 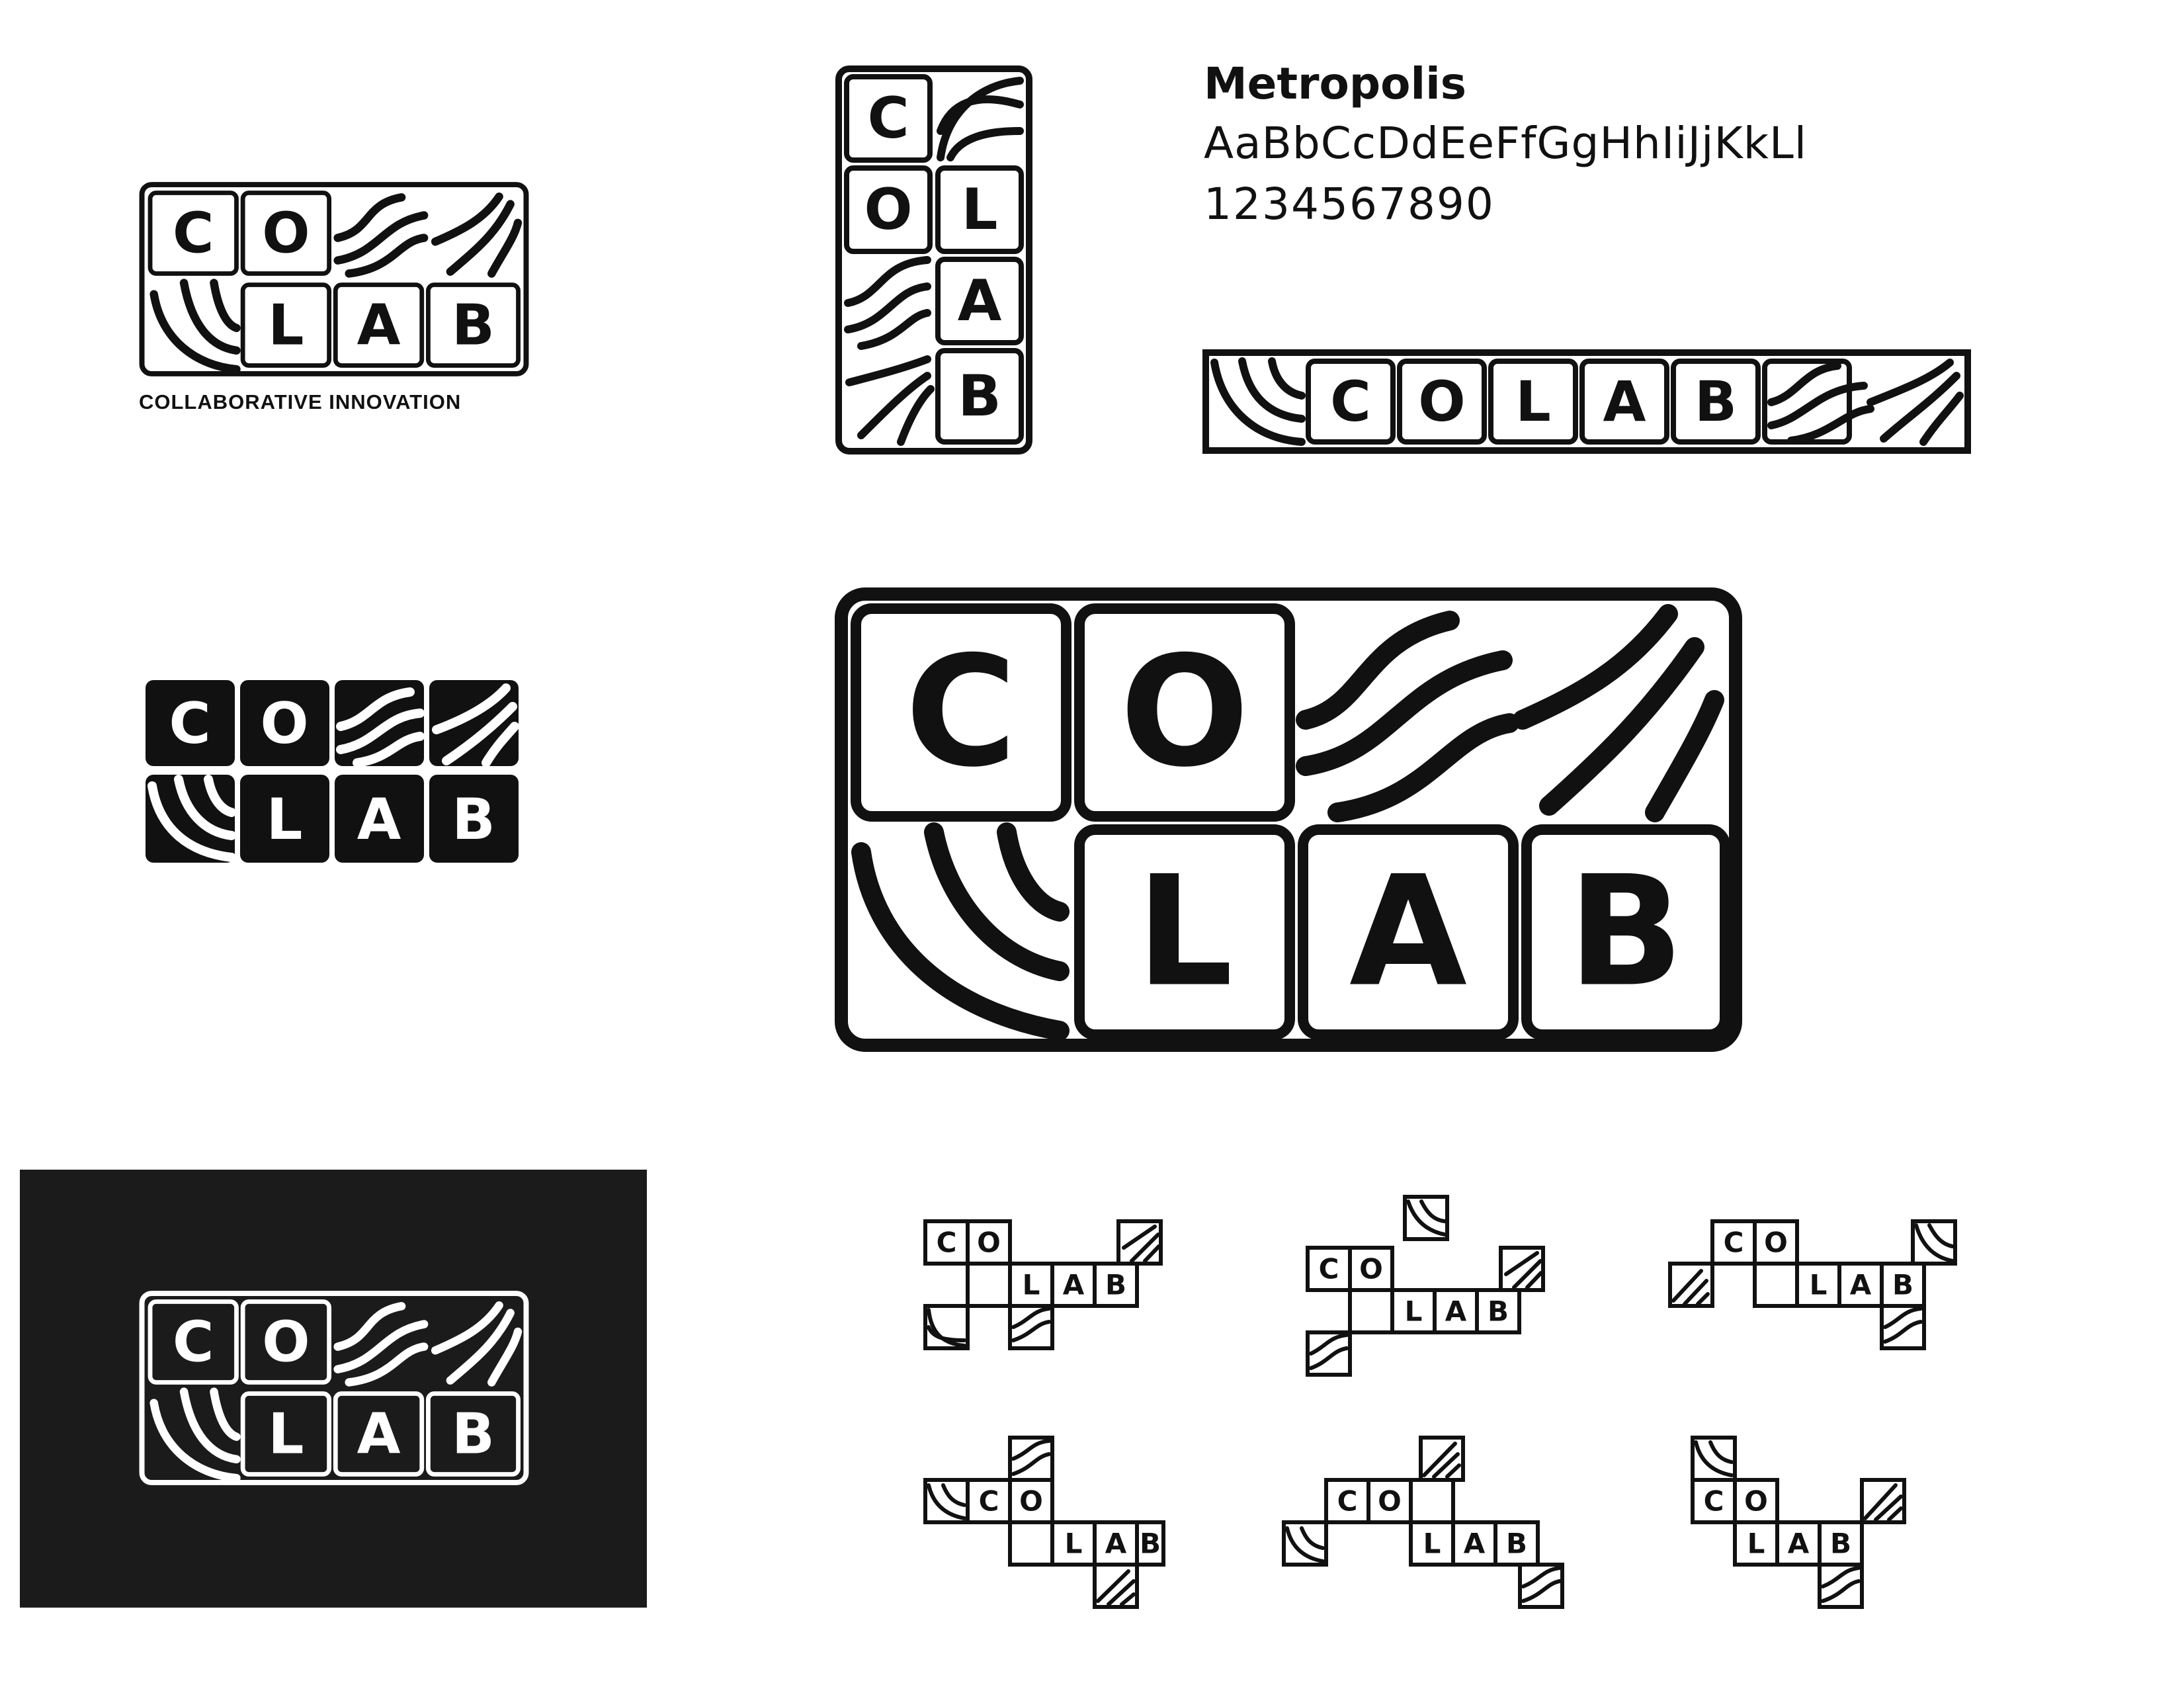 I want to click on logo-tagline: COLLABORATIVE INNOVATION, so click(x=300, y=401).